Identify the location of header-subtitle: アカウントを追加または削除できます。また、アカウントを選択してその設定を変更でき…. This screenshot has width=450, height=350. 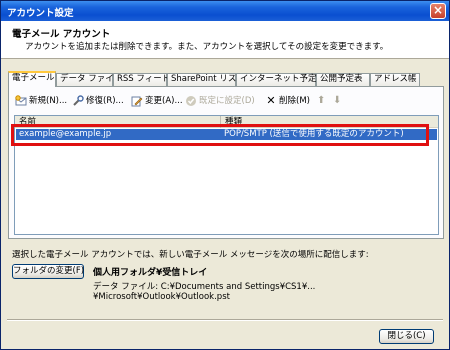
(207, 47).